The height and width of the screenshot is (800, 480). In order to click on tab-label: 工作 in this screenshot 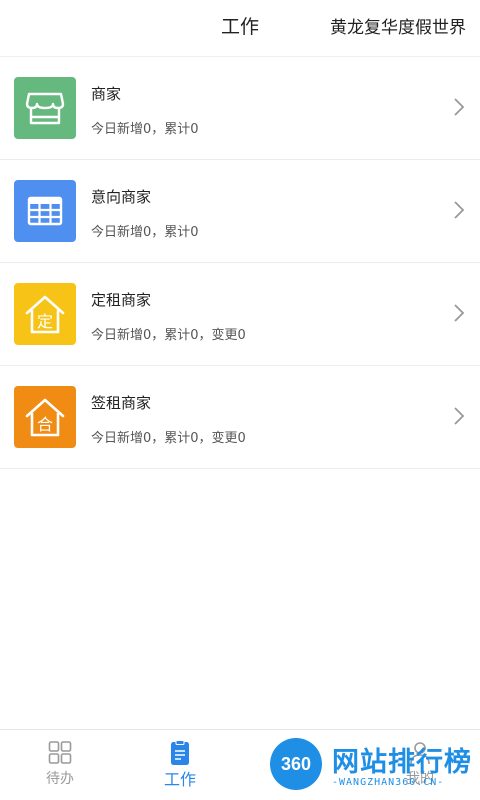, I will do `click(179, 779)`.